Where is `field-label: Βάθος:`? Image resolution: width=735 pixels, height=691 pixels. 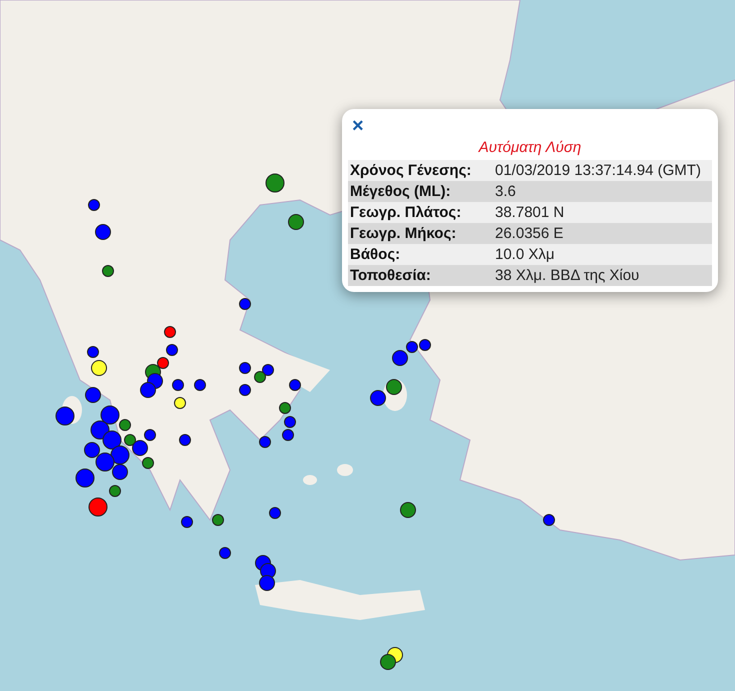
field-label: Βάθος: is located at coordinates (376, 254).